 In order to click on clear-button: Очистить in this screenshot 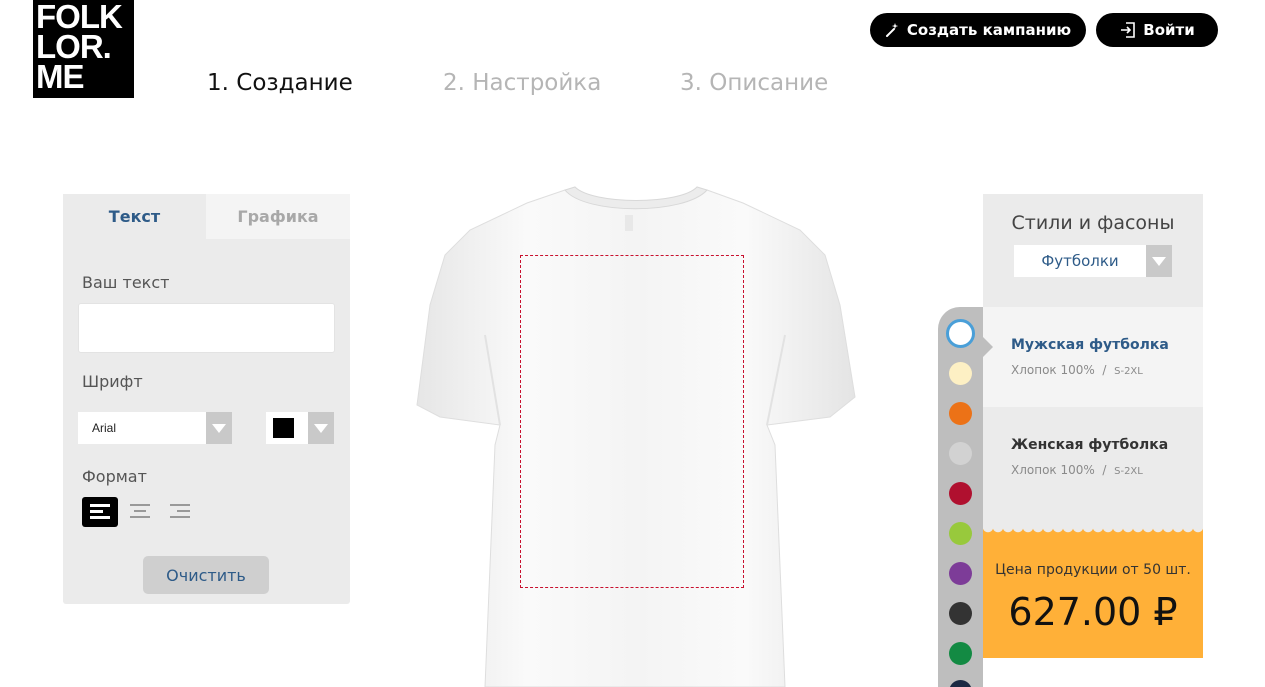, I will do `click(206, 575)`.